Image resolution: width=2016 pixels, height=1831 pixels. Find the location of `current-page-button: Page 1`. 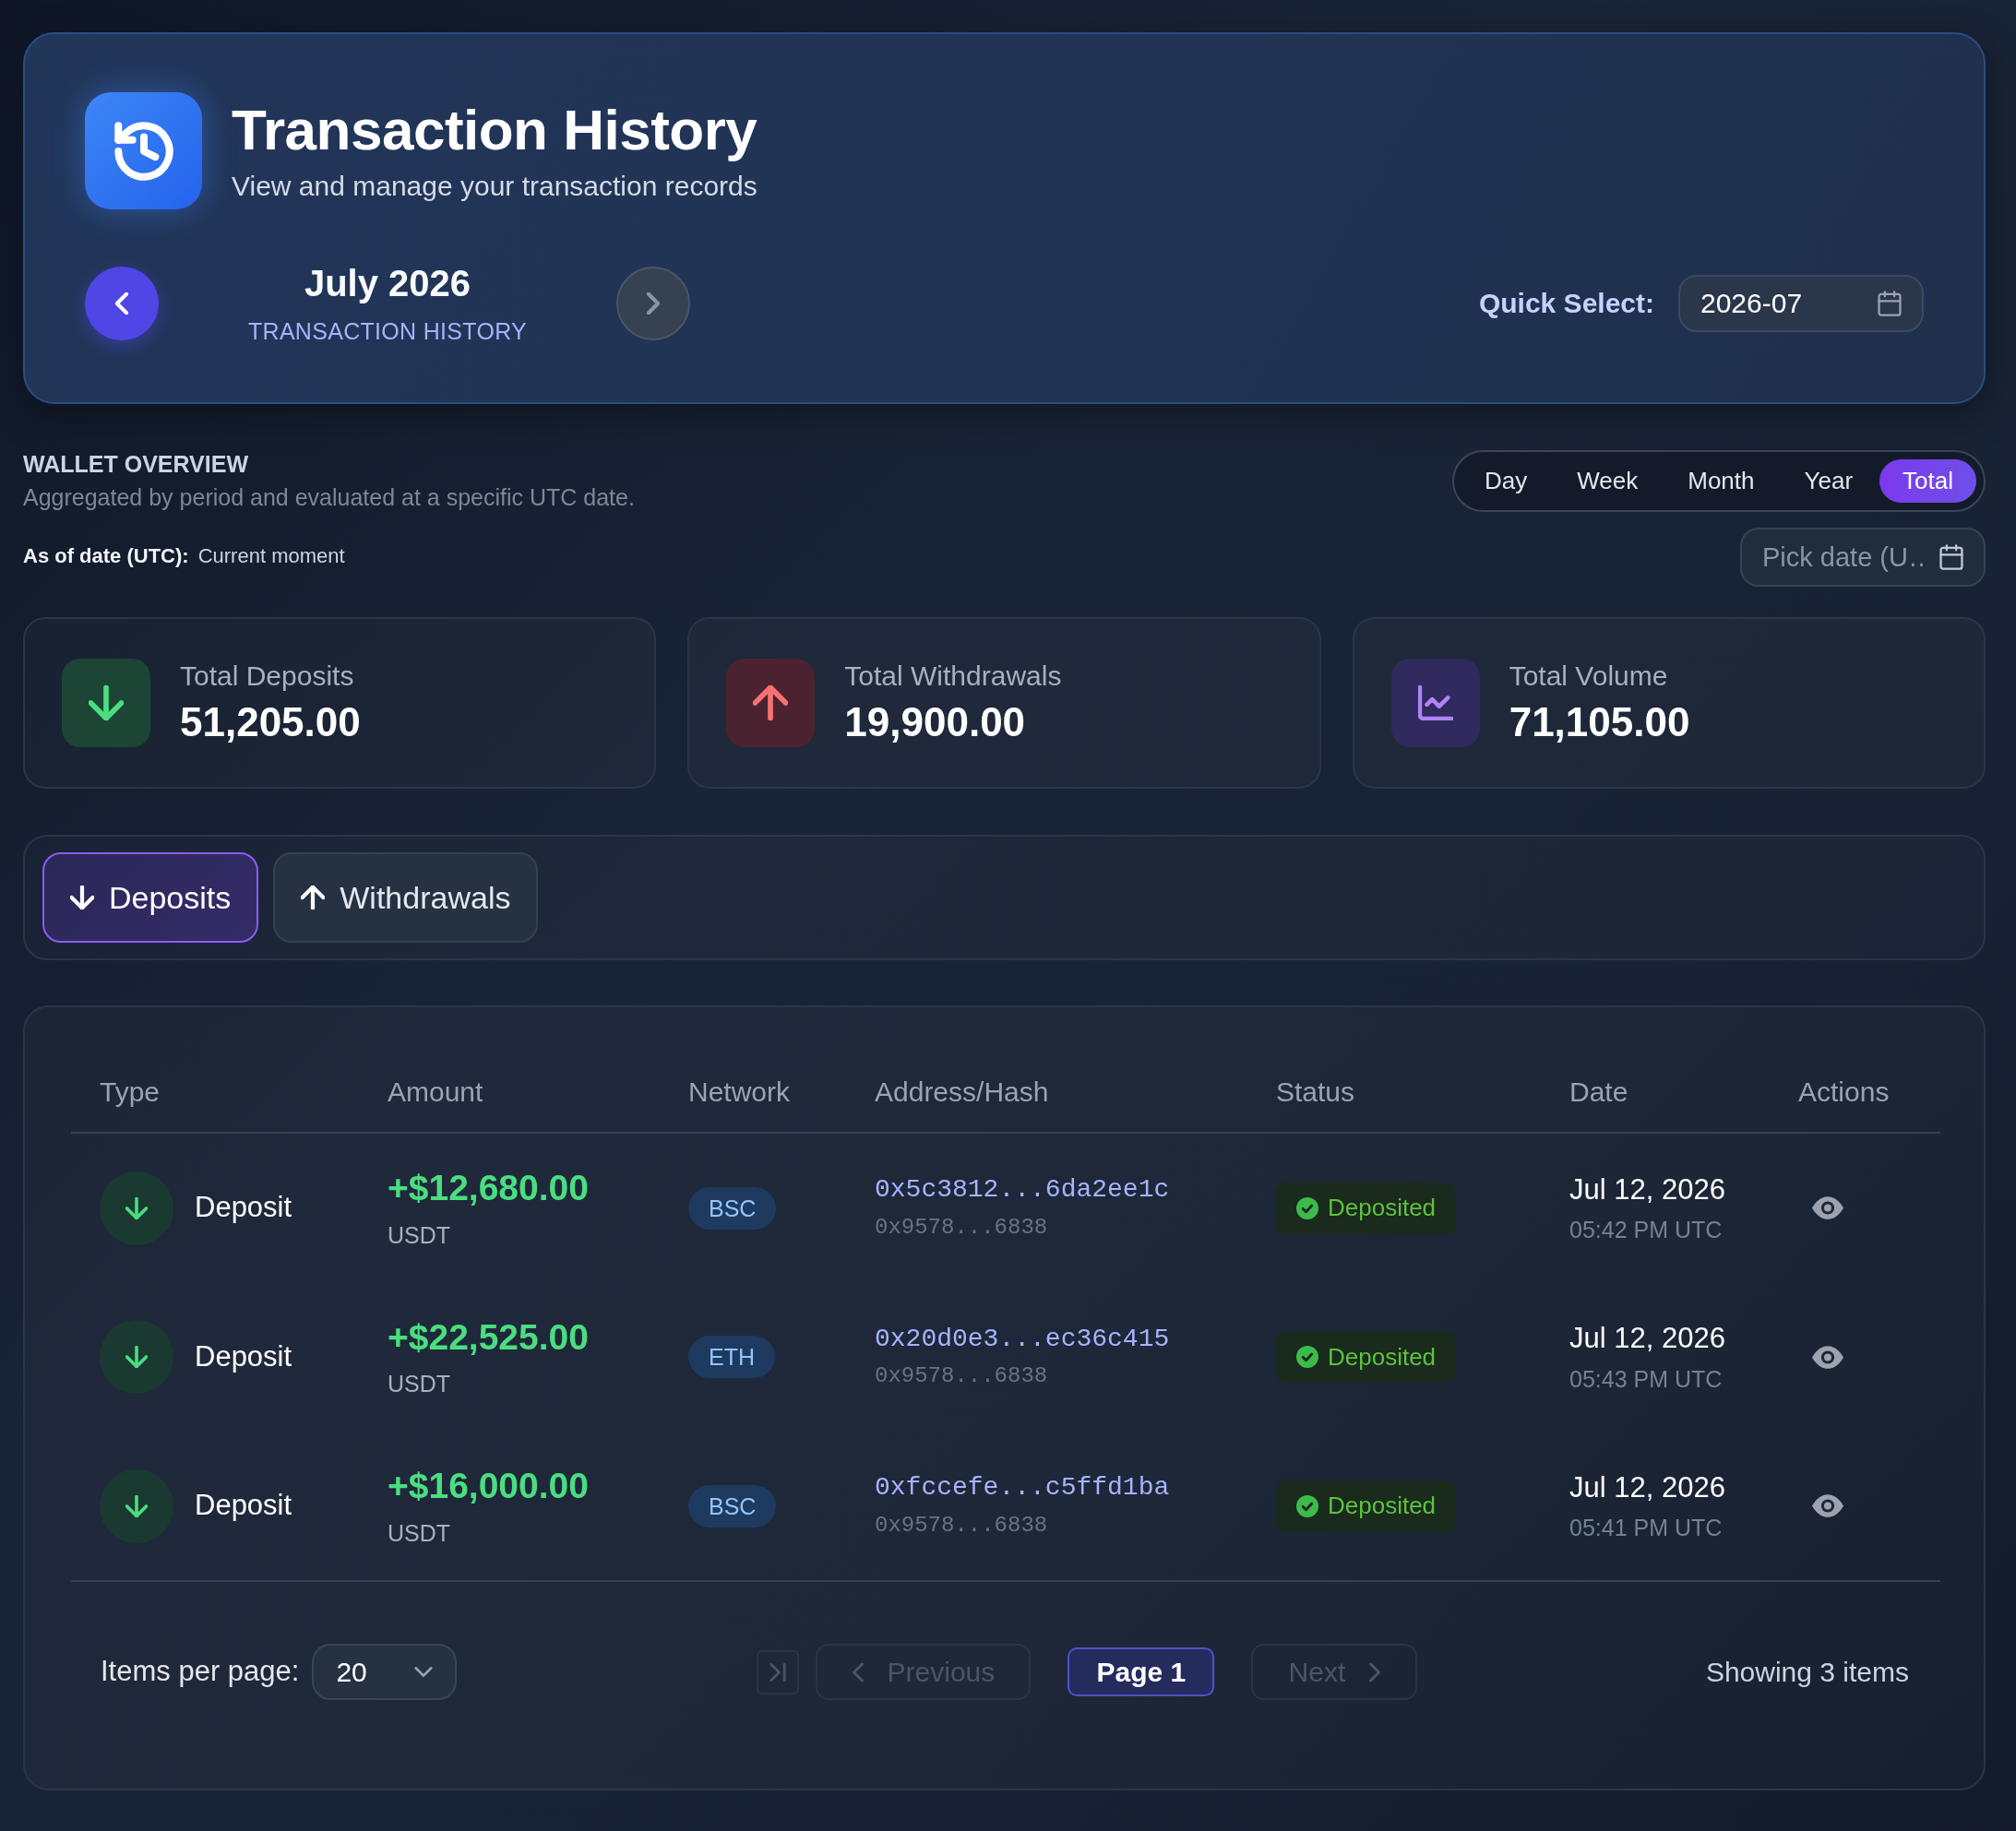

current-page-button: Page 1 is located at coordinates (1141, 1671).